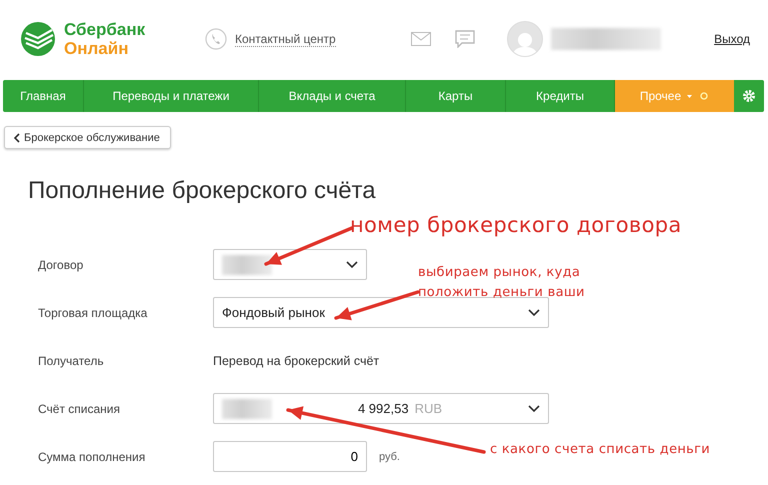 This screenshot has height=485, width=768. Describe the element at coordinates (516, 225) in the screenshot. I see `annotation-note: номер брокерского договора` at that location.